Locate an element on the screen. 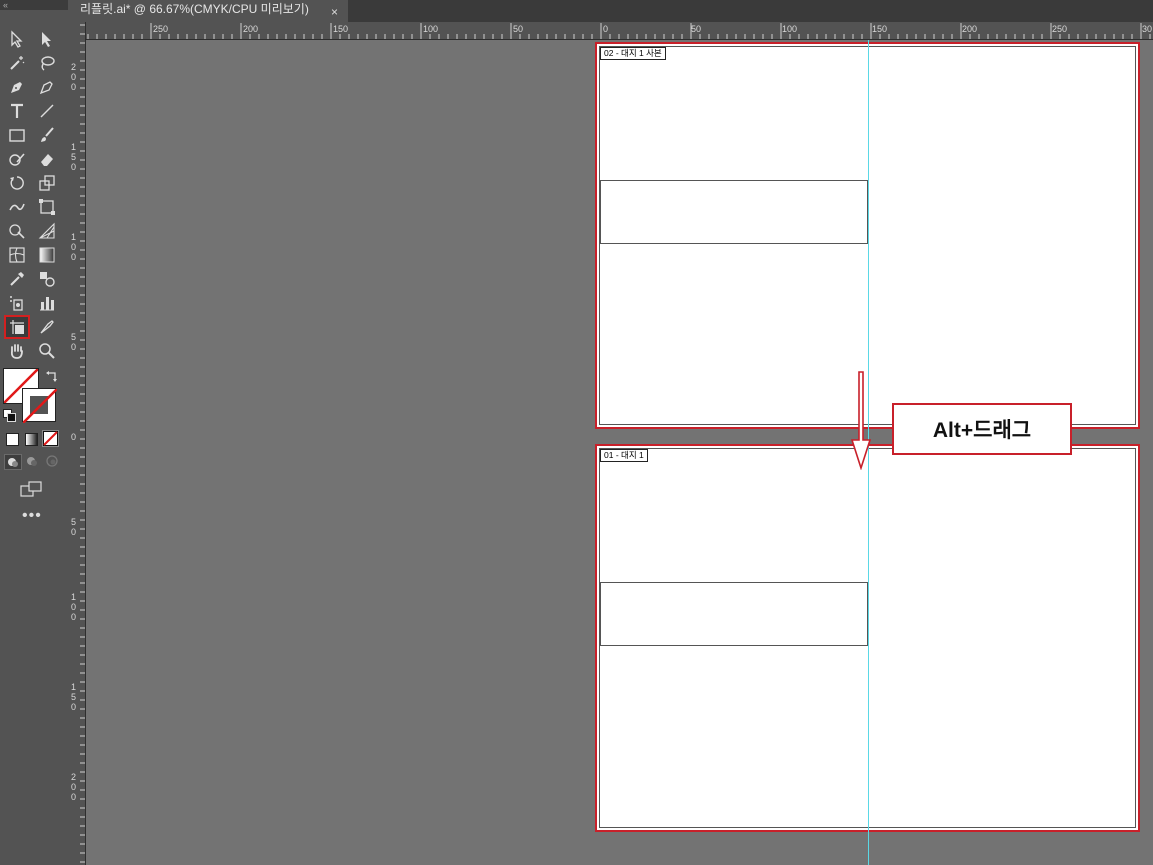  symbol-sprayer-tool-icon is located at coordinates (17, 303).